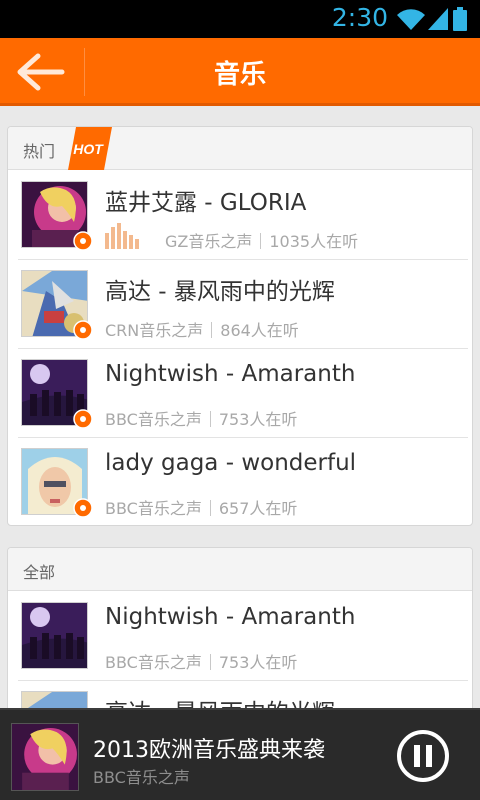  Describe the element at coordinates (423, 756) in the screenshot. I see `pause-icon` at that location.